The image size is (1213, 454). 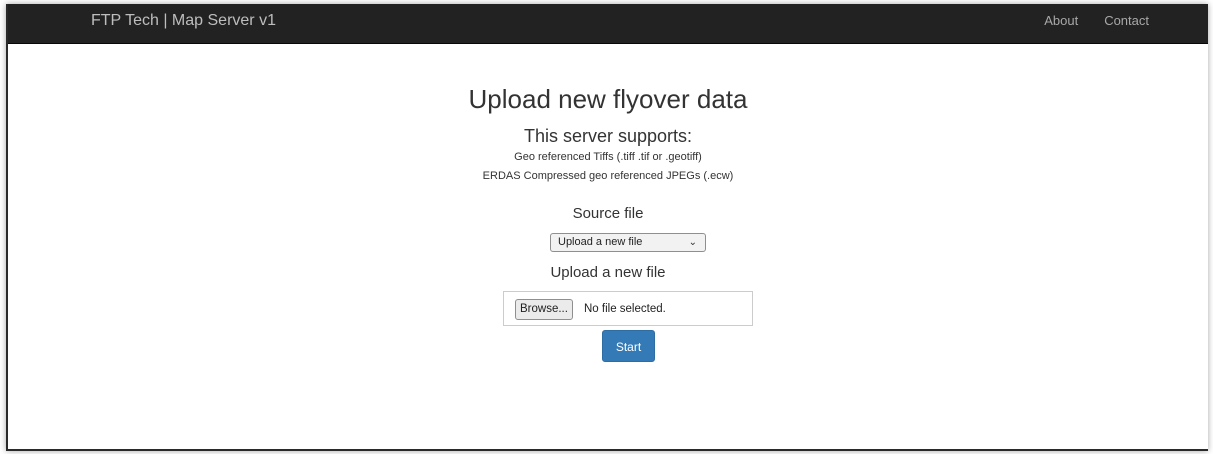 What do you see at coordinates (183, 21) in the screenshot?
I see `navbar-brand: FTP Tech | Map Server v1` at bounding box center [183, 21].